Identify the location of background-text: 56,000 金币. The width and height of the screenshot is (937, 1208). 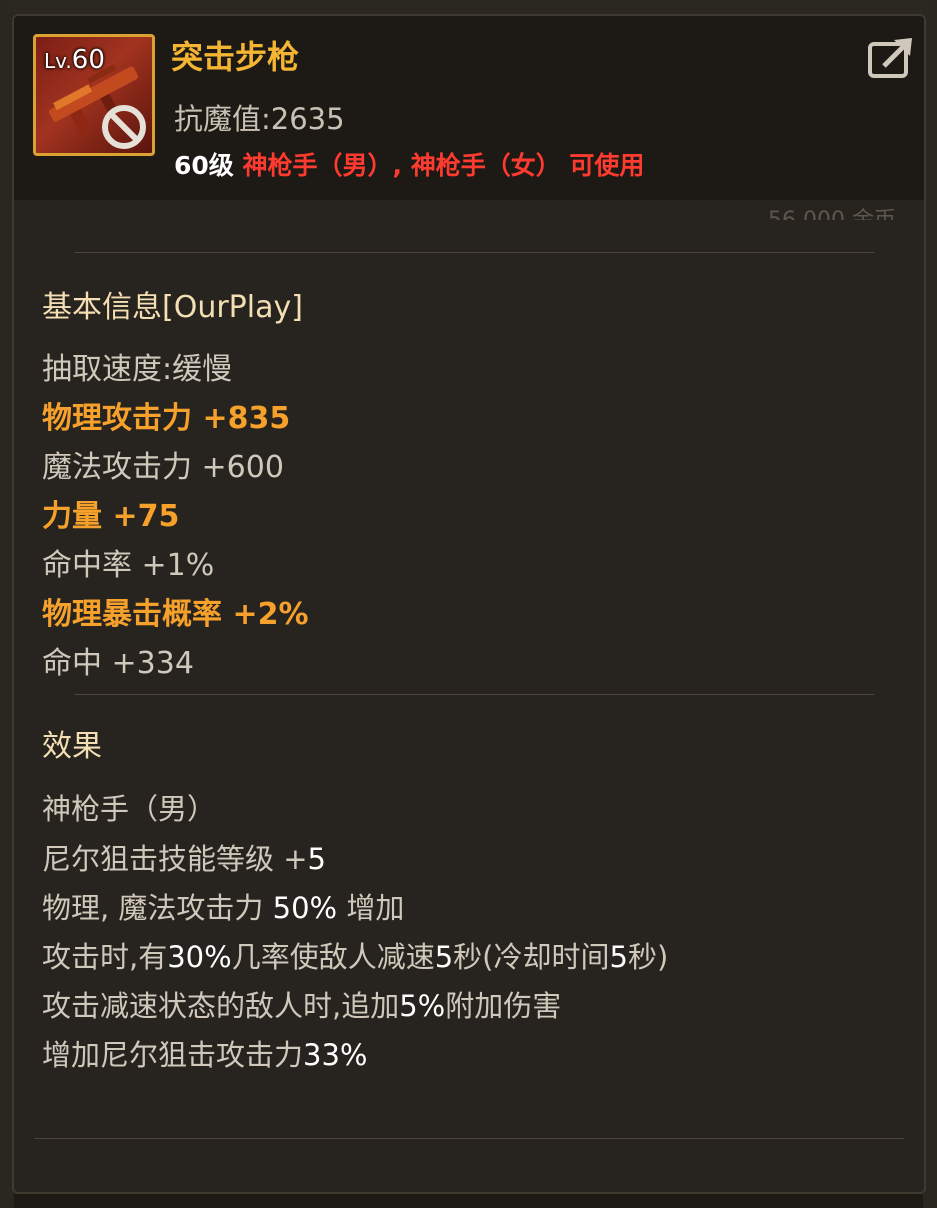
(832, 211).